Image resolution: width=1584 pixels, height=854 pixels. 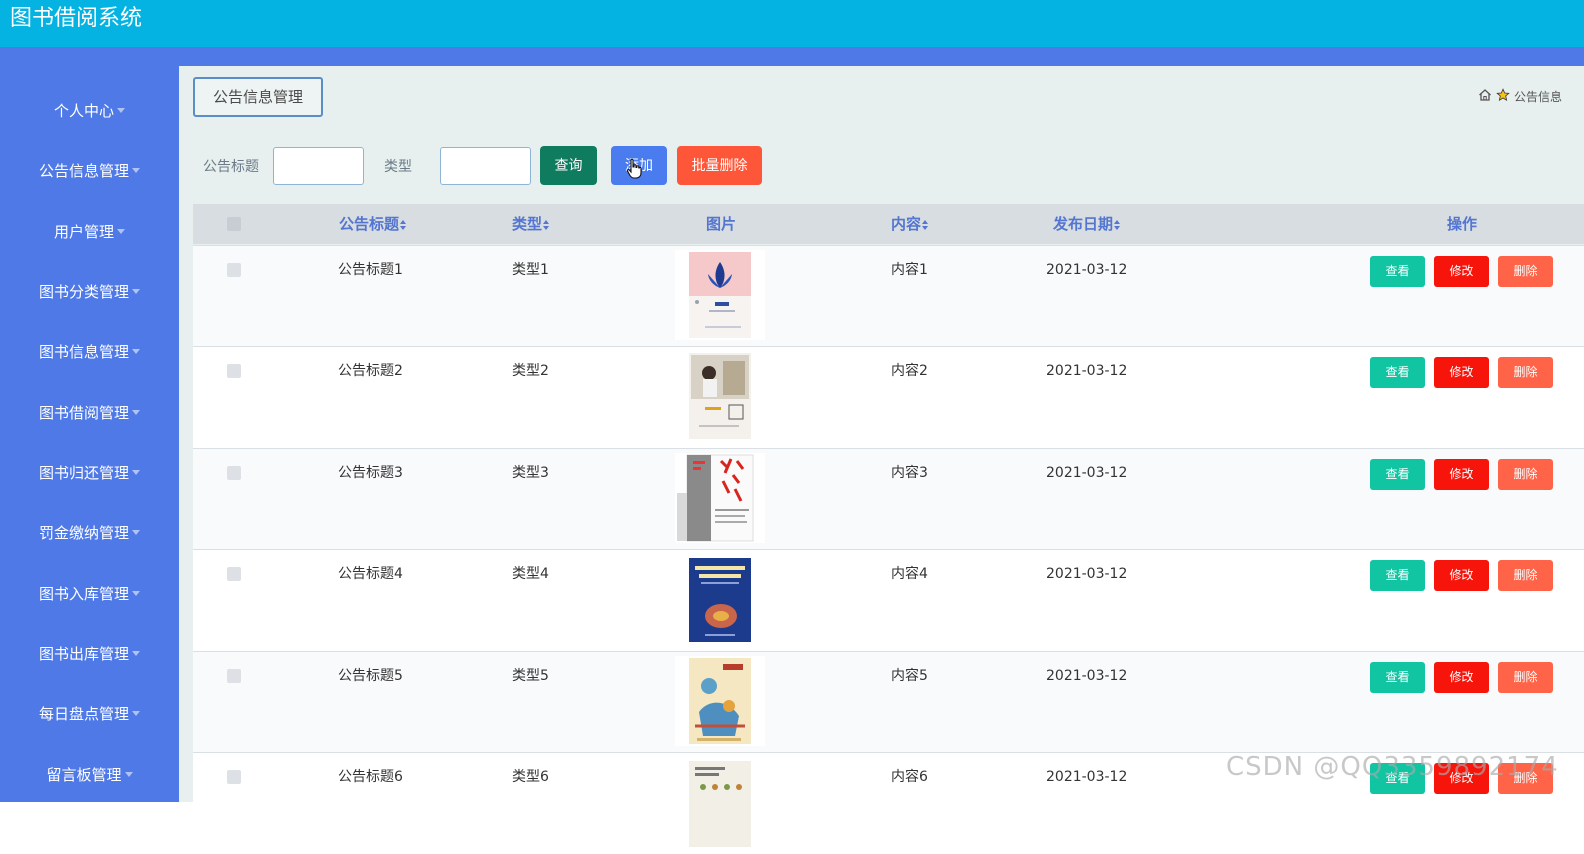 I want to click on watermark: CSDN @QQ3359892174, so click(x=1392, y=767).